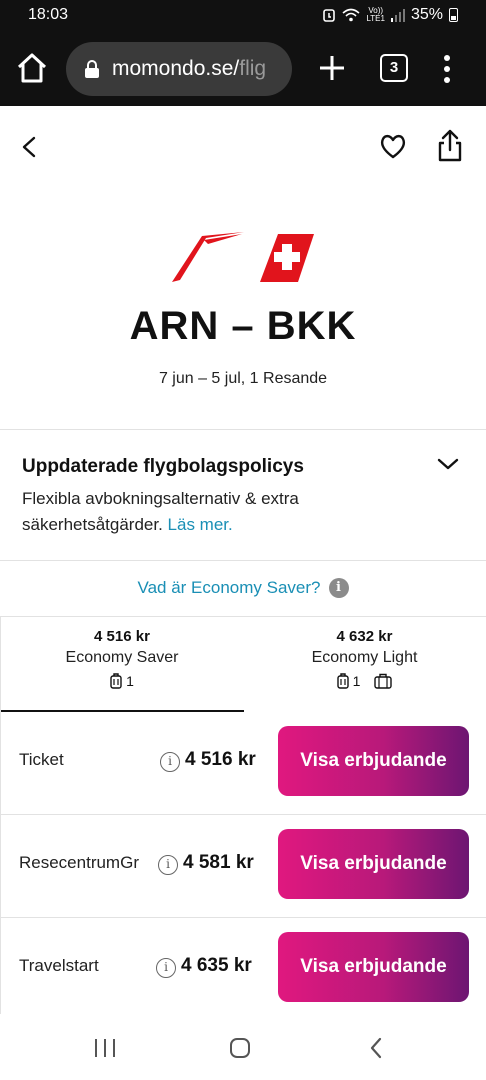 This screenshot has width=486, height=1080. Describe the element at coordinates (30, 147) in the screenshot. I see `back-arrow-icon` at that location.